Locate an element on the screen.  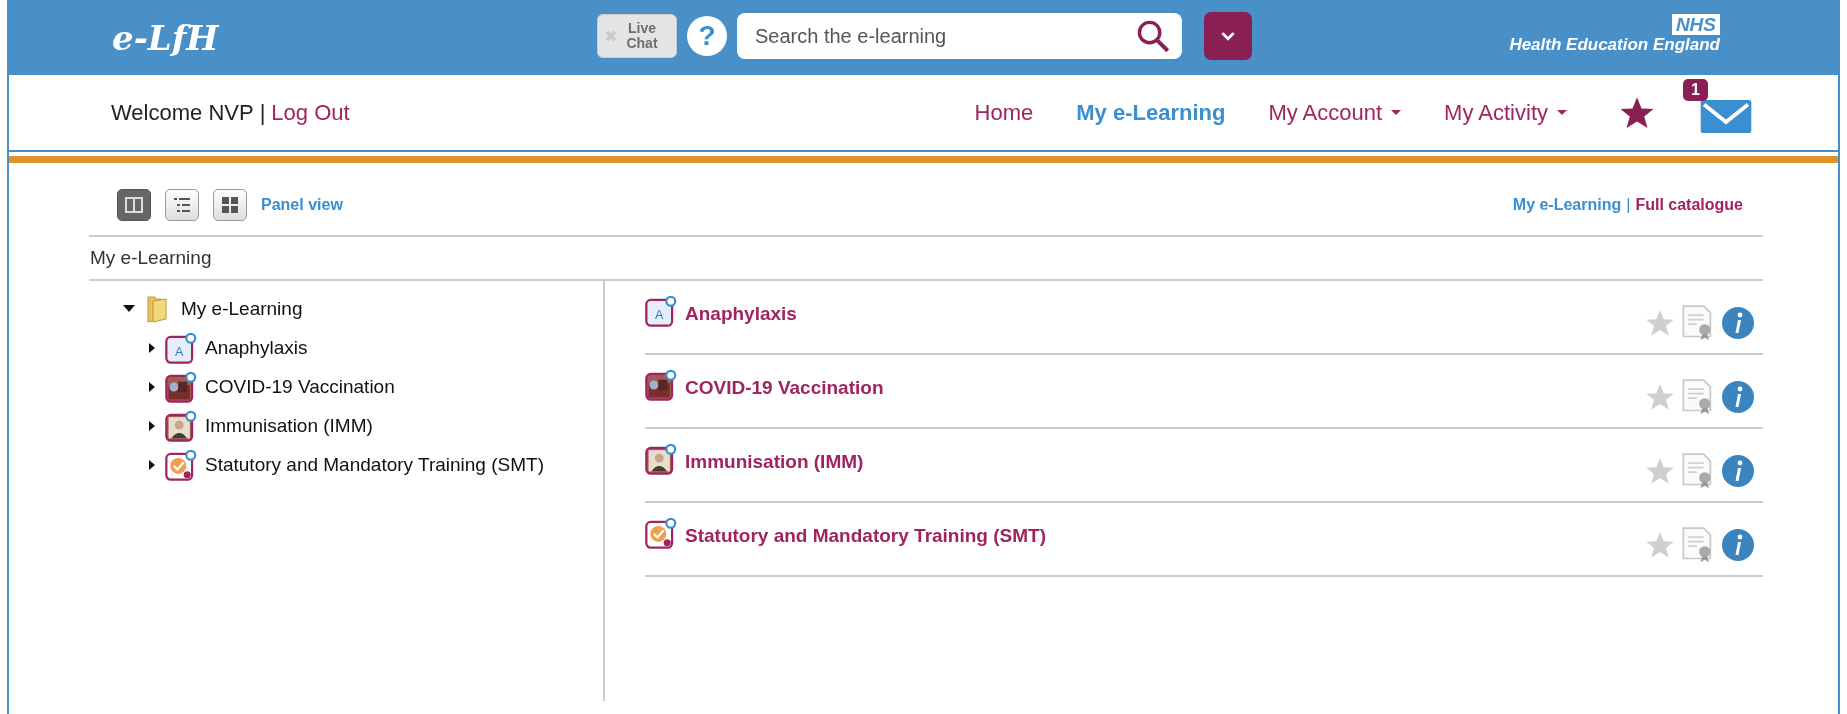
brand-name: Health Education England is located at coordinates (1614, 45).